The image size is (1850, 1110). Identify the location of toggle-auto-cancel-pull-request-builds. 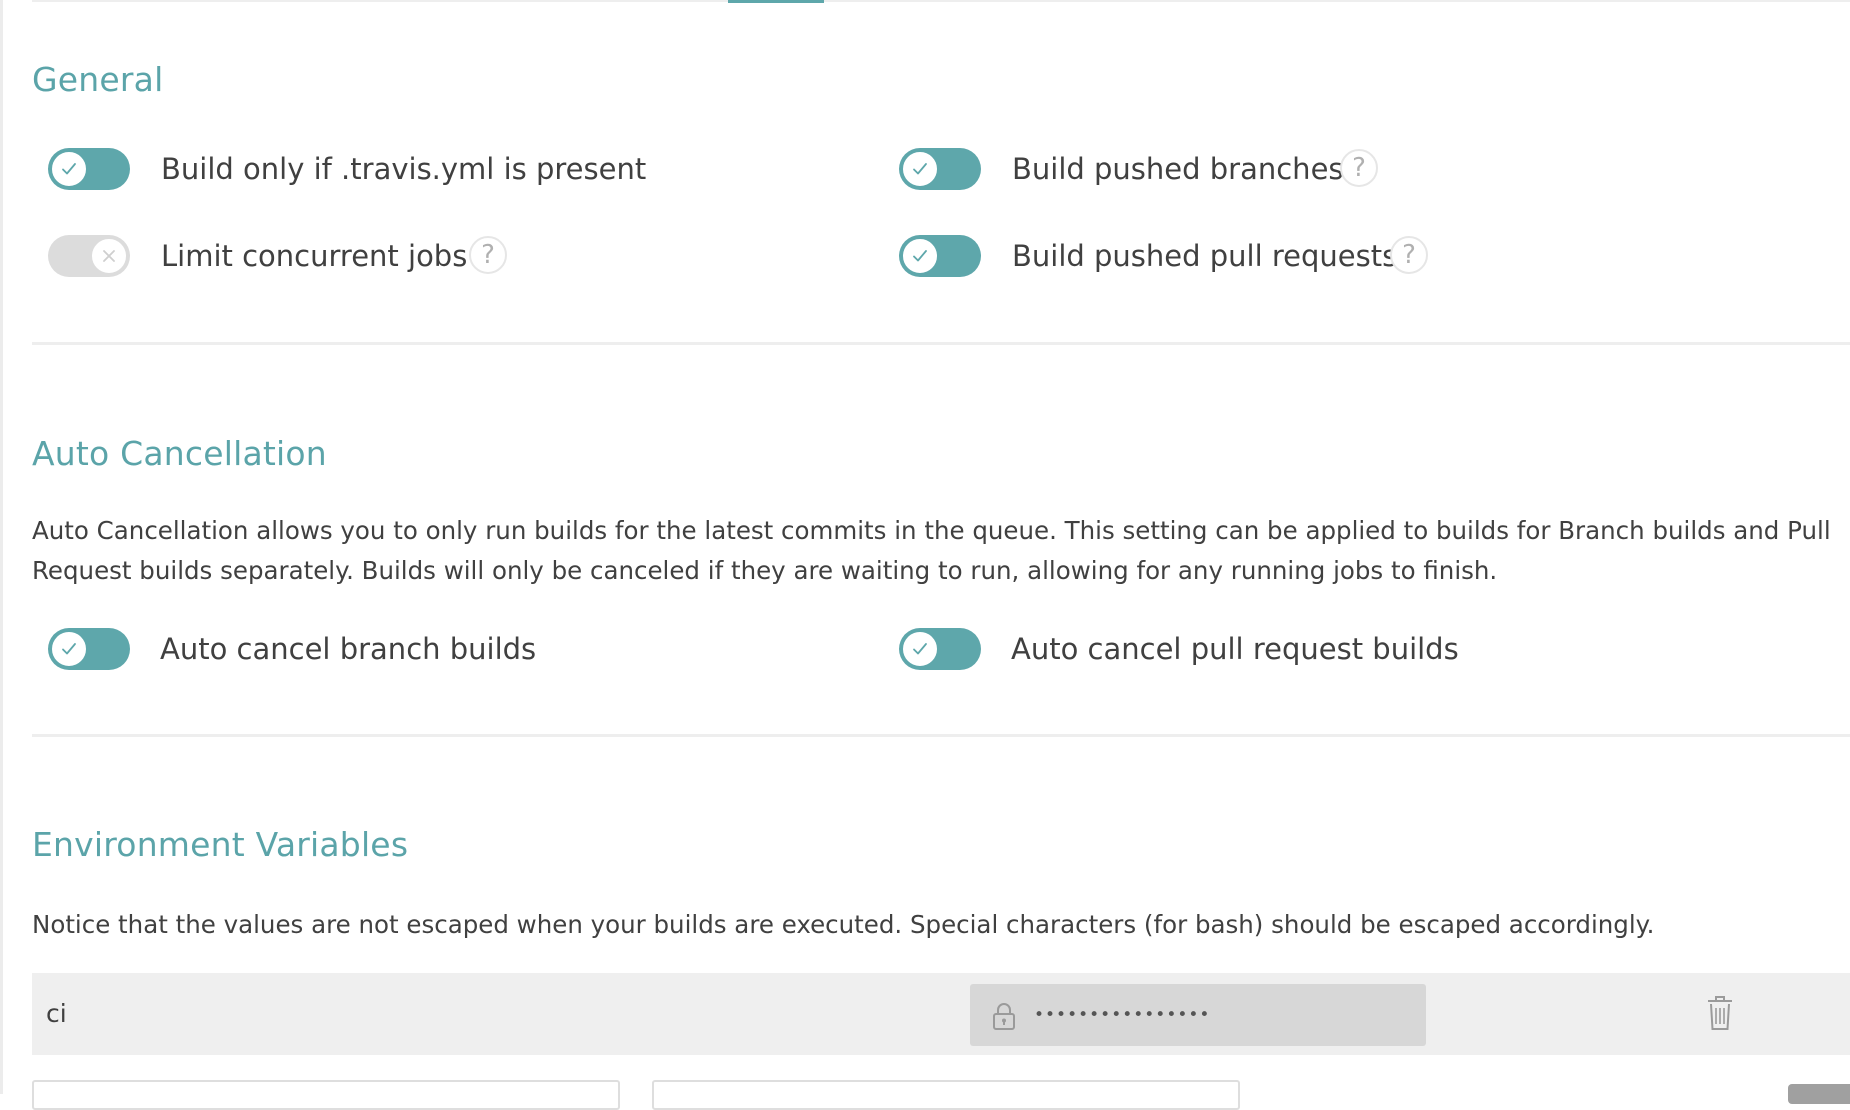
(940, 649).